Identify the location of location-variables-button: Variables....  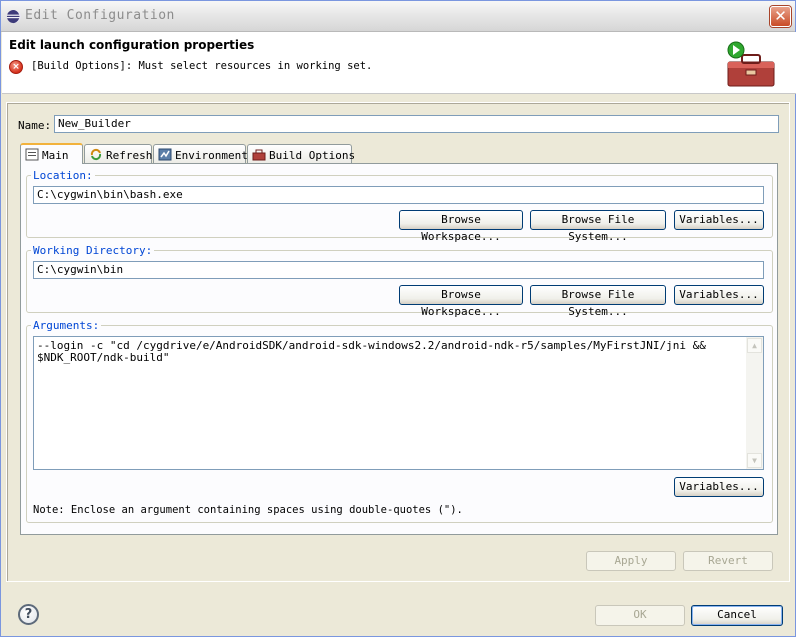
(719, 220).